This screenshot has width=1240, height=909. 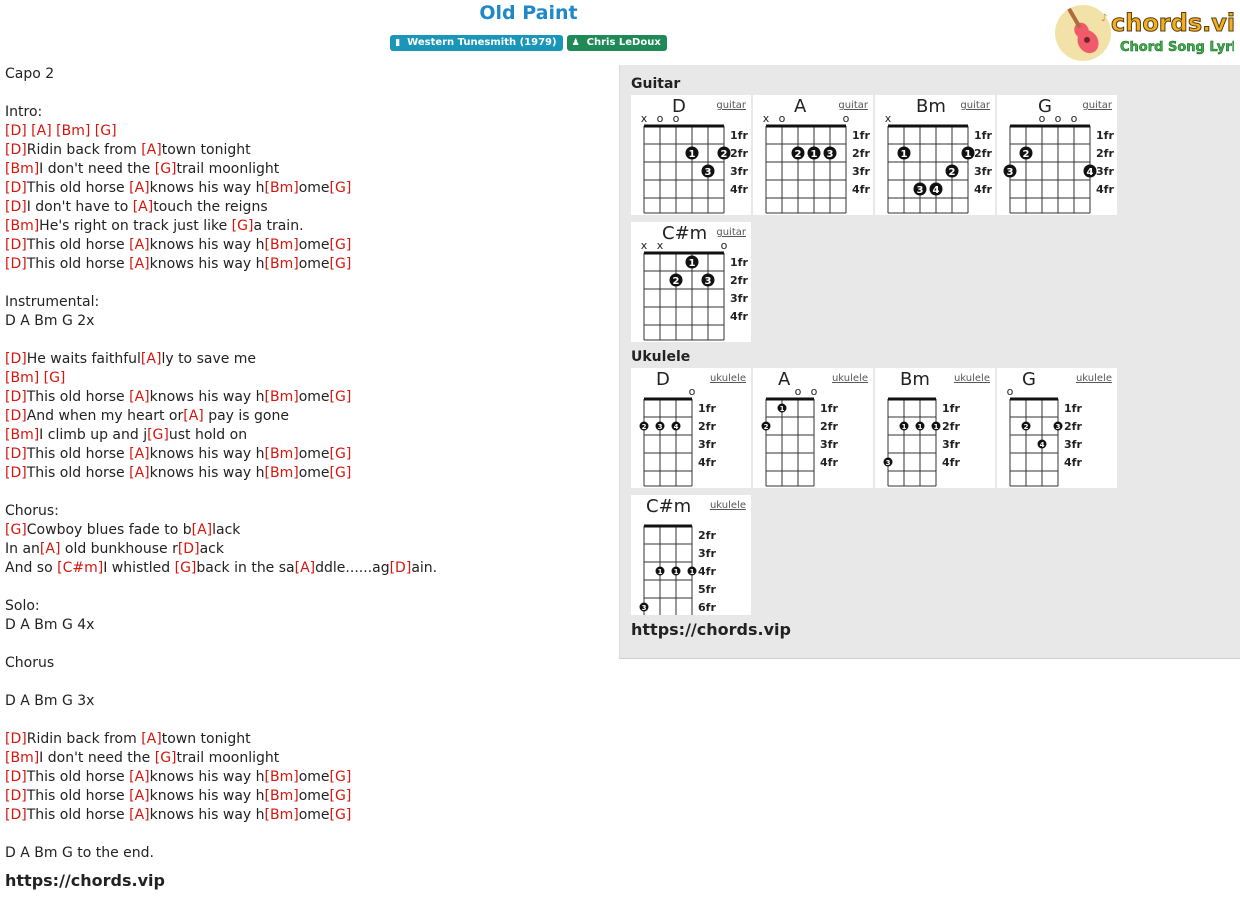 I want to click on guitar-chord-card: Aguitar x o o 1fr 2fr 3fr 4fr 2 1 3, so click(x=813, y=155).